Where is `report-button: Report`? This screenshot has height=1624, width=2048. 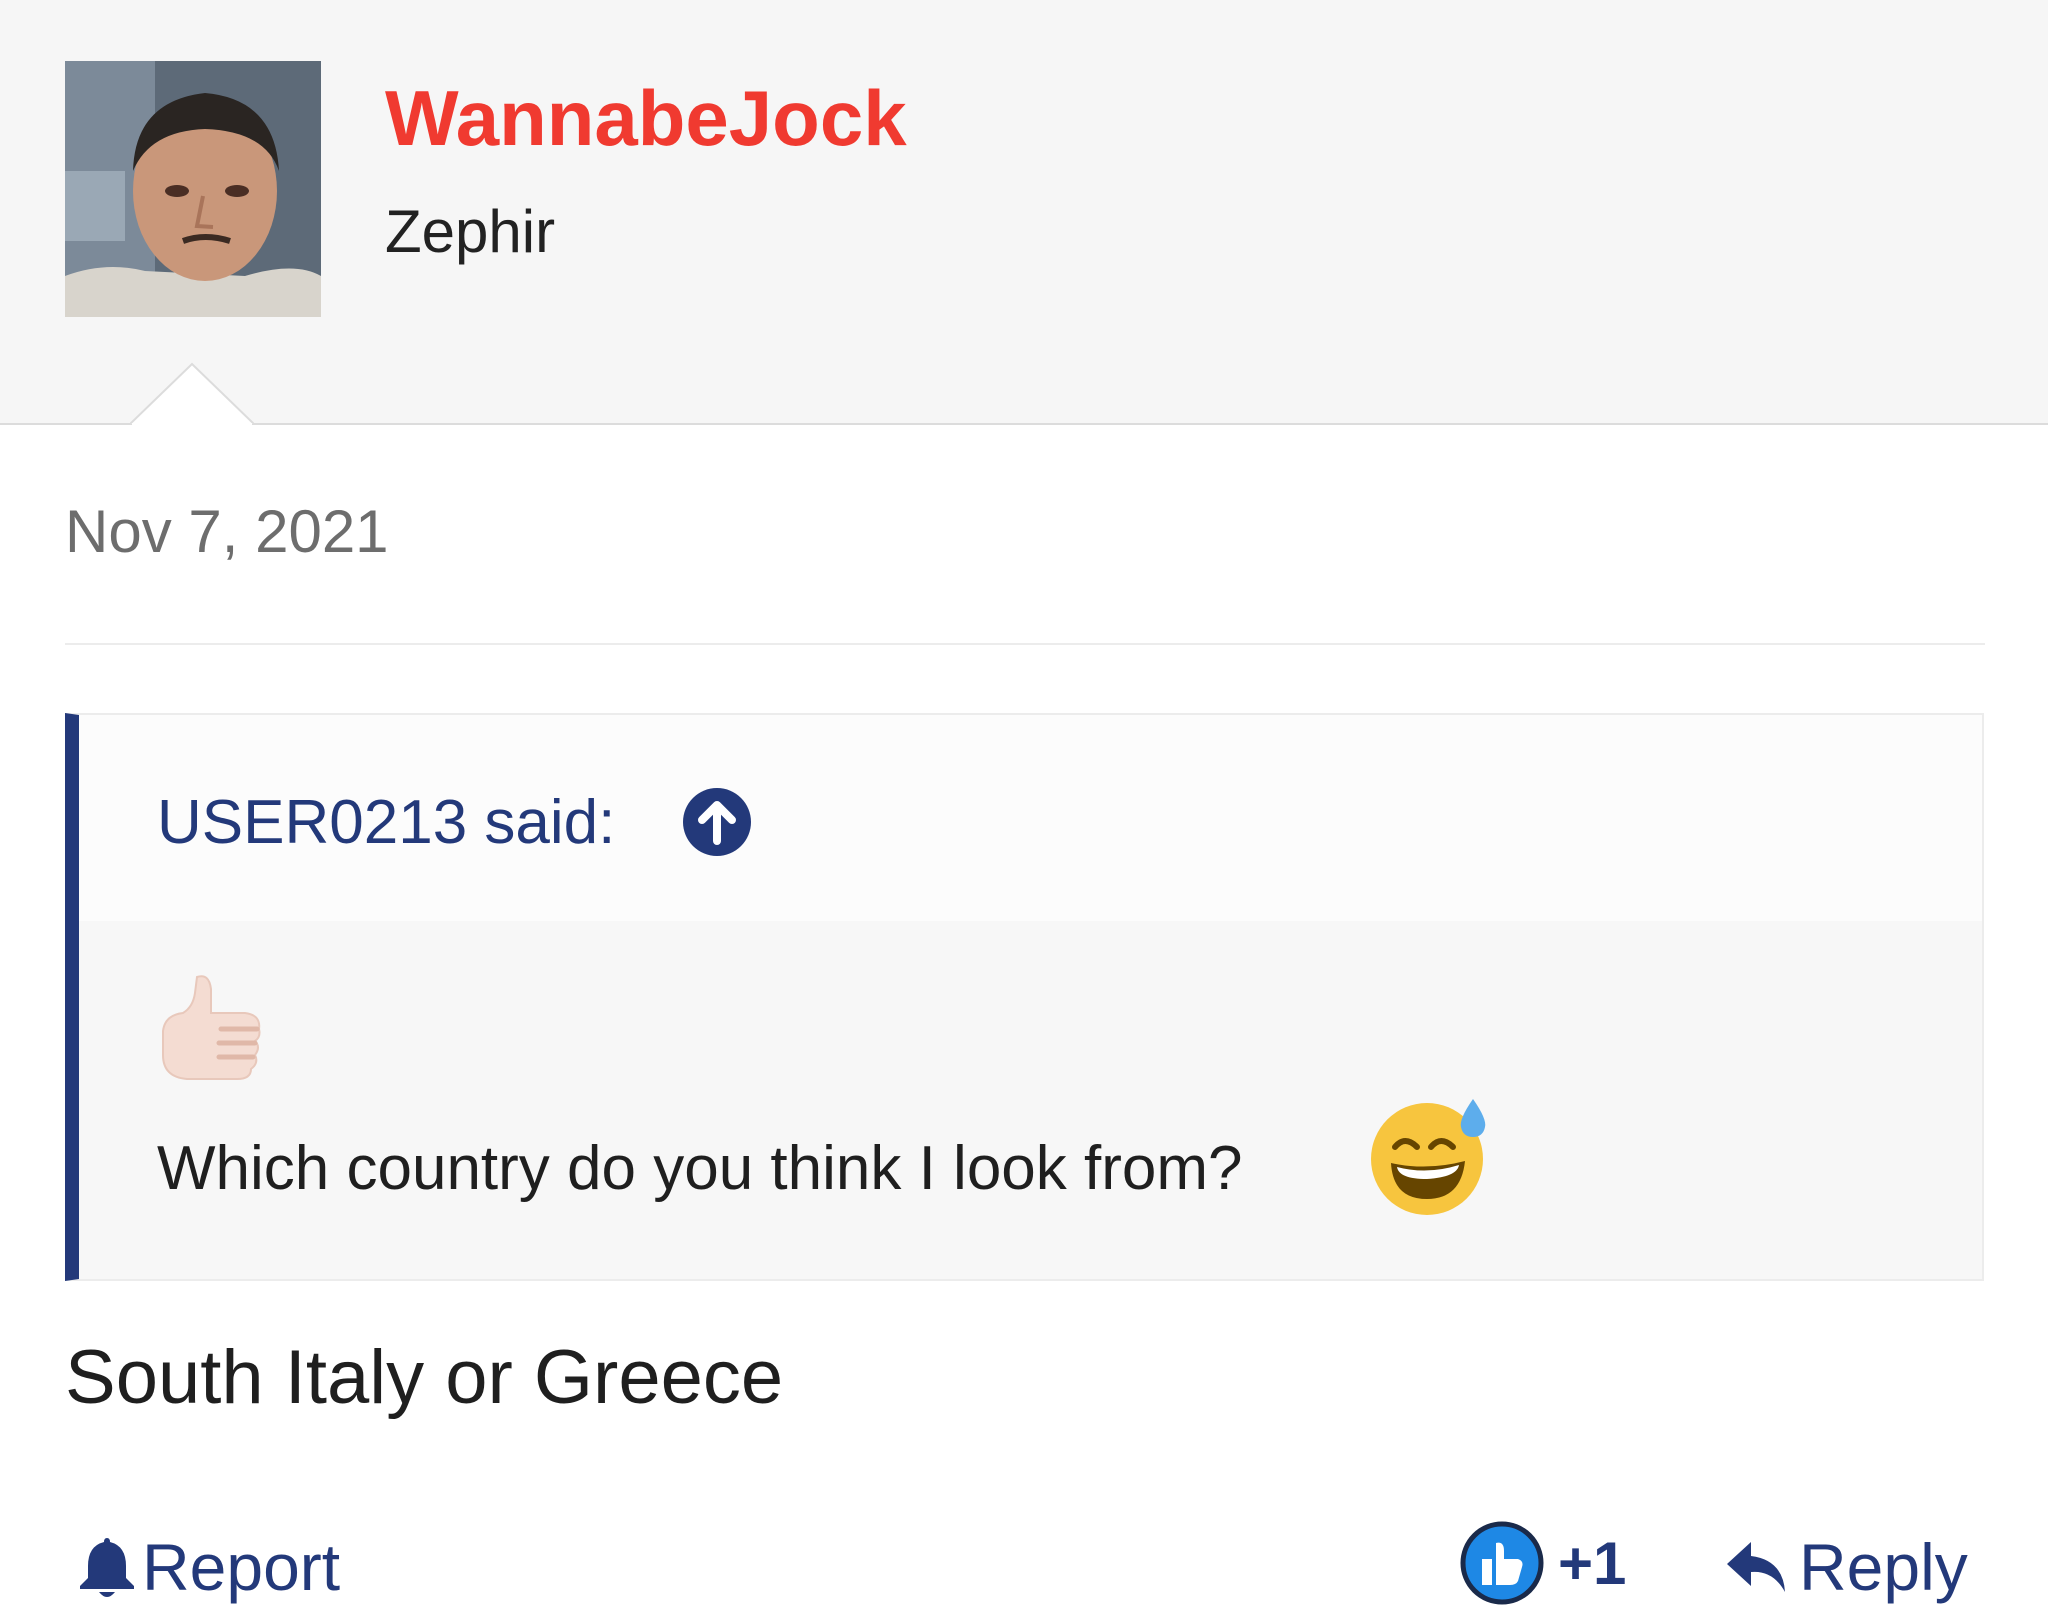
report-button: Report is located at coordinates (209, 1567).